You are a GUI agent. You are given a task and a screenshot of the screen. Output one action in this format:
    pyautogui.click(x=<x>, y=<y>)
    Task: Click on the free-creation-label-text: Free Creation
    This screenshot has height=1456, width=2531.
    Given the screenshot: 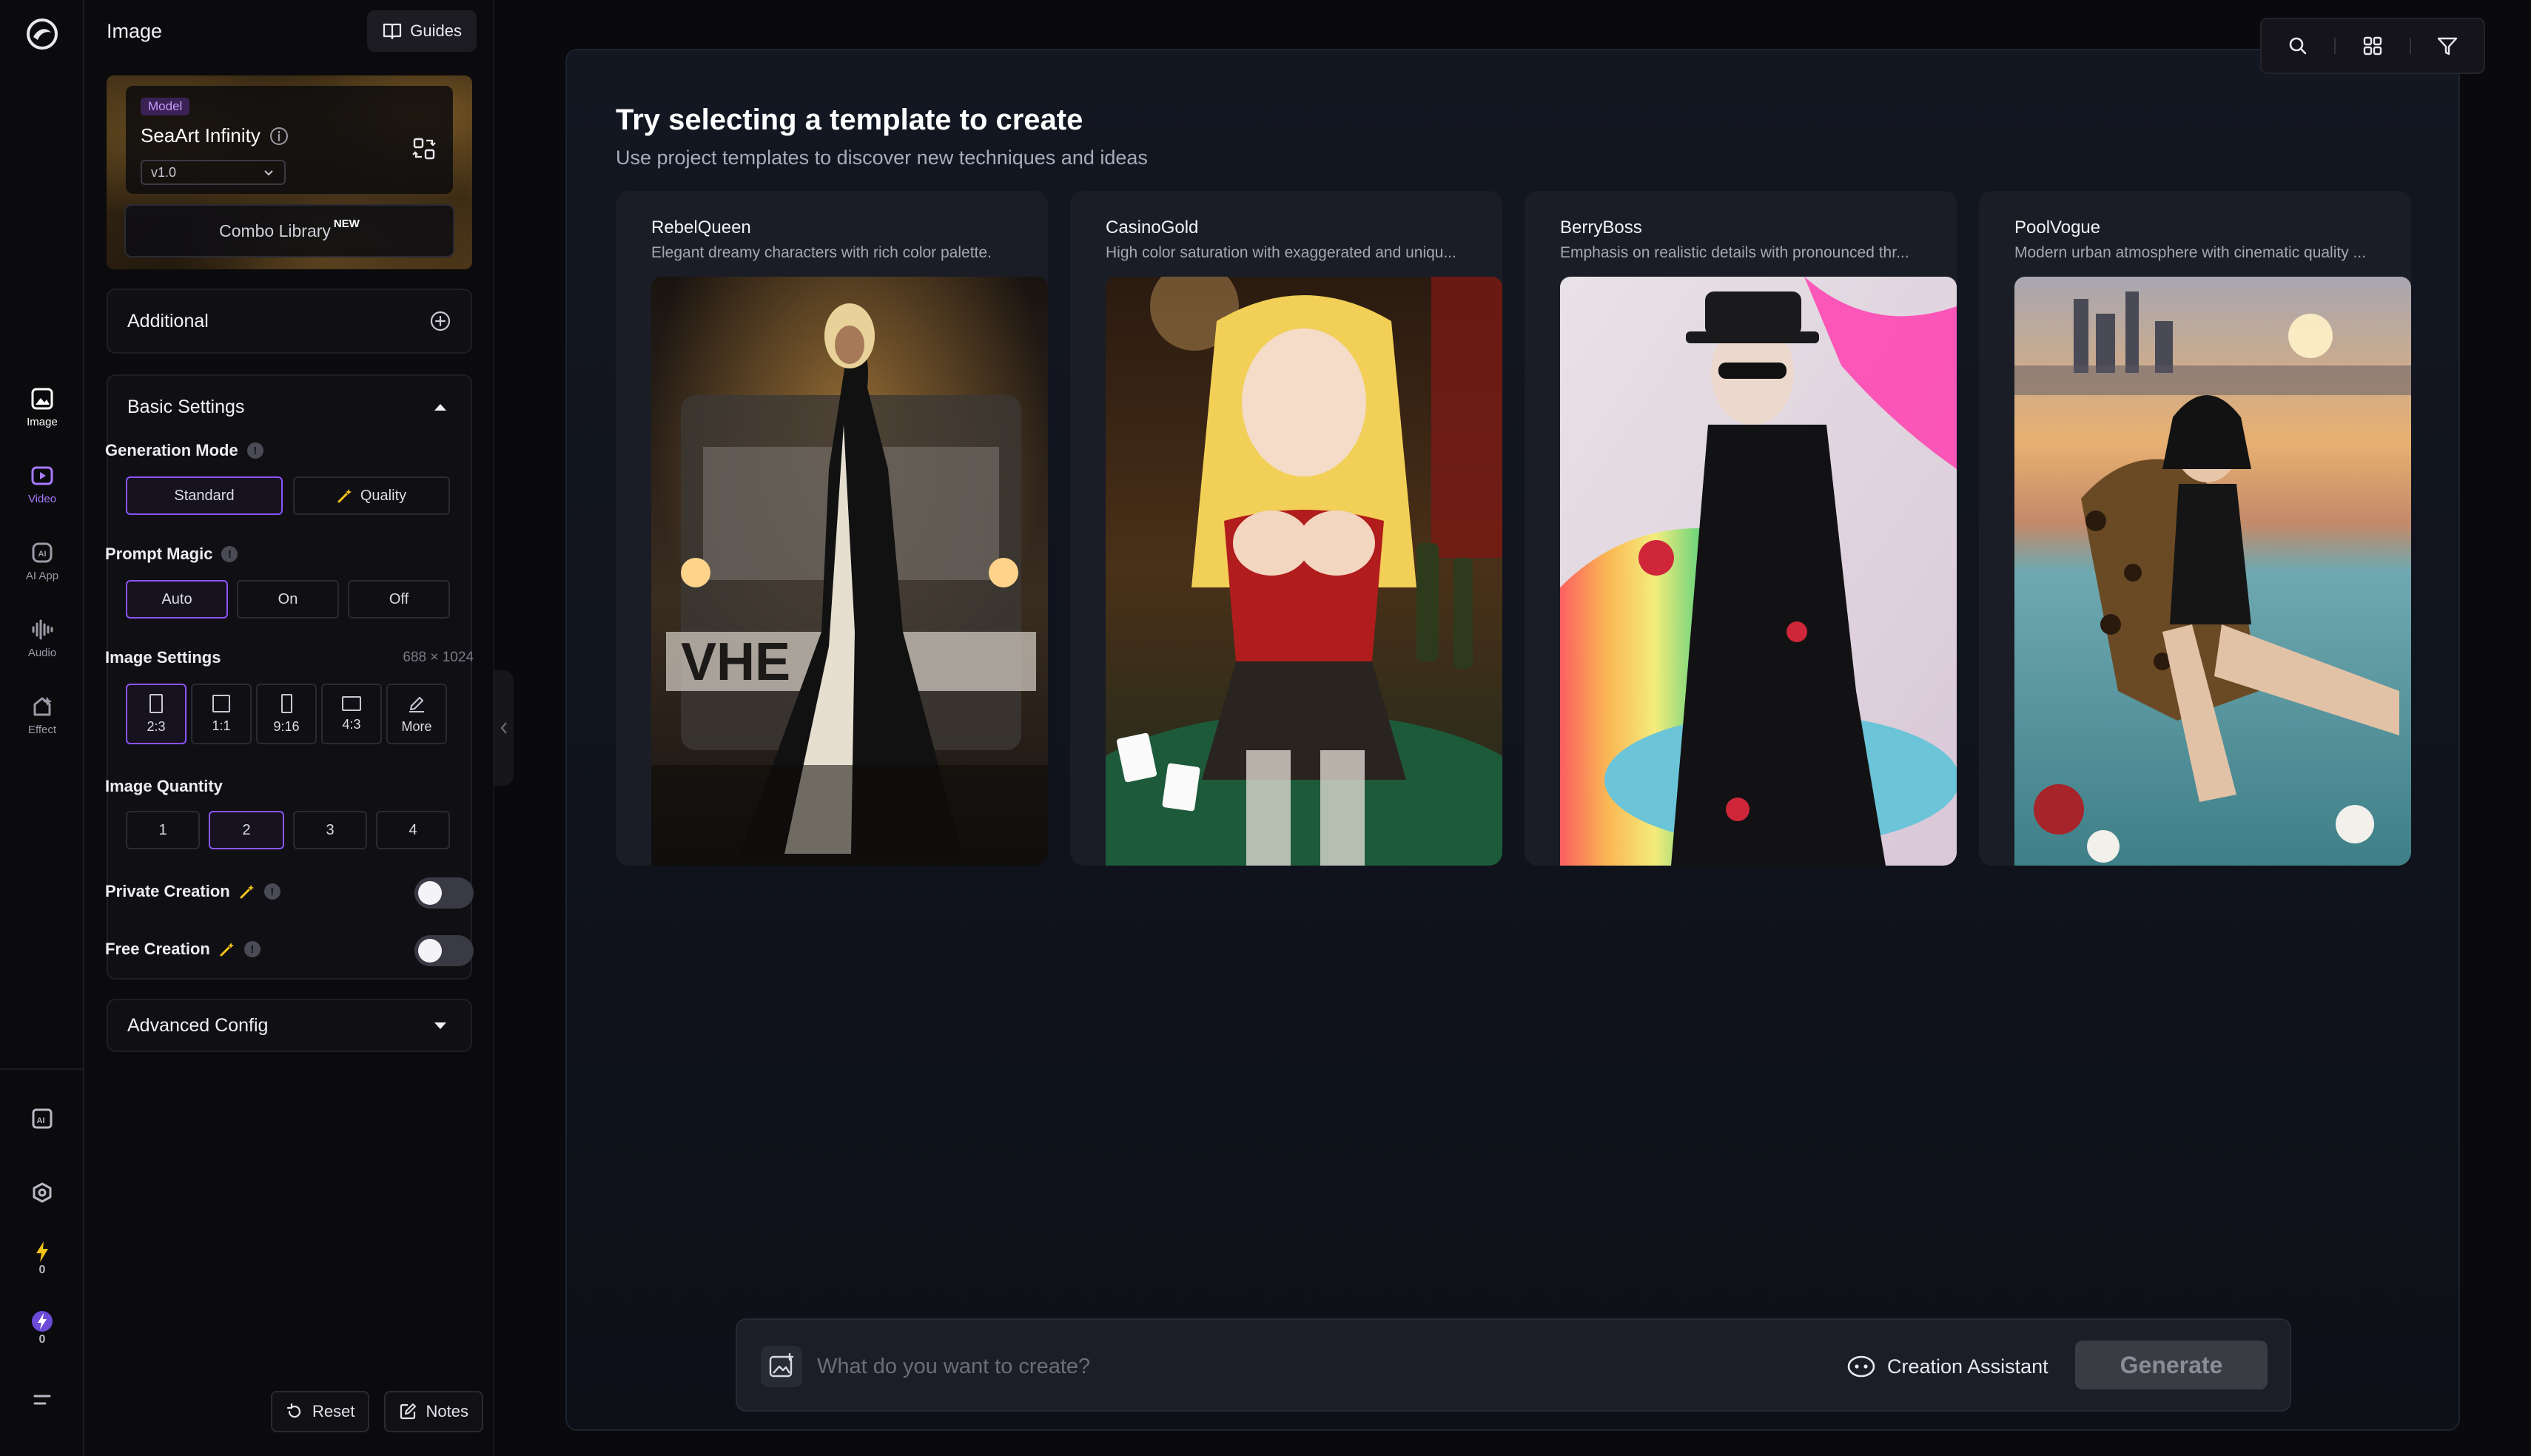 What is the action you would take?
    pyautogui.click(x=157, y=949)
    